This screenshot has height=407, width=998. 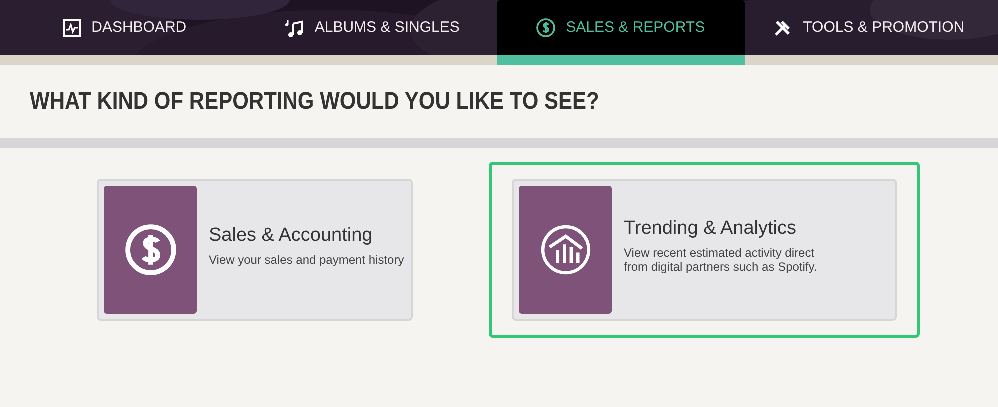 I want to click on report-option-card: Trending & Analytics View recent estimated activity direct from digital partners such as Spotify., so click(x=704, y=250).